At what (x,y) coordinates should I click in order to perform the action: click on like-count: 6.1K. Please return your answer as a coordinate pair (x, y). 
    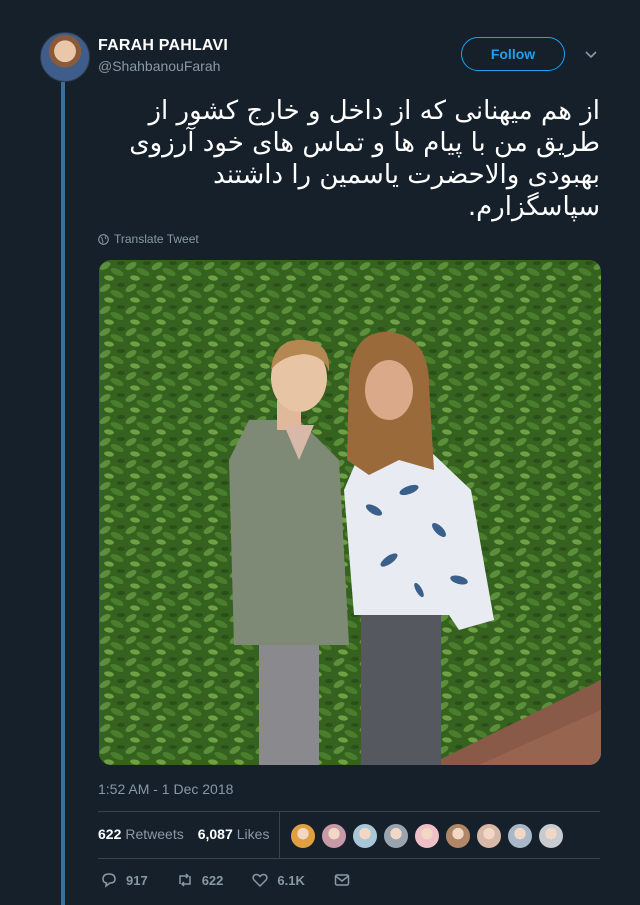
    Looking at the image, I should click on (291, 880).